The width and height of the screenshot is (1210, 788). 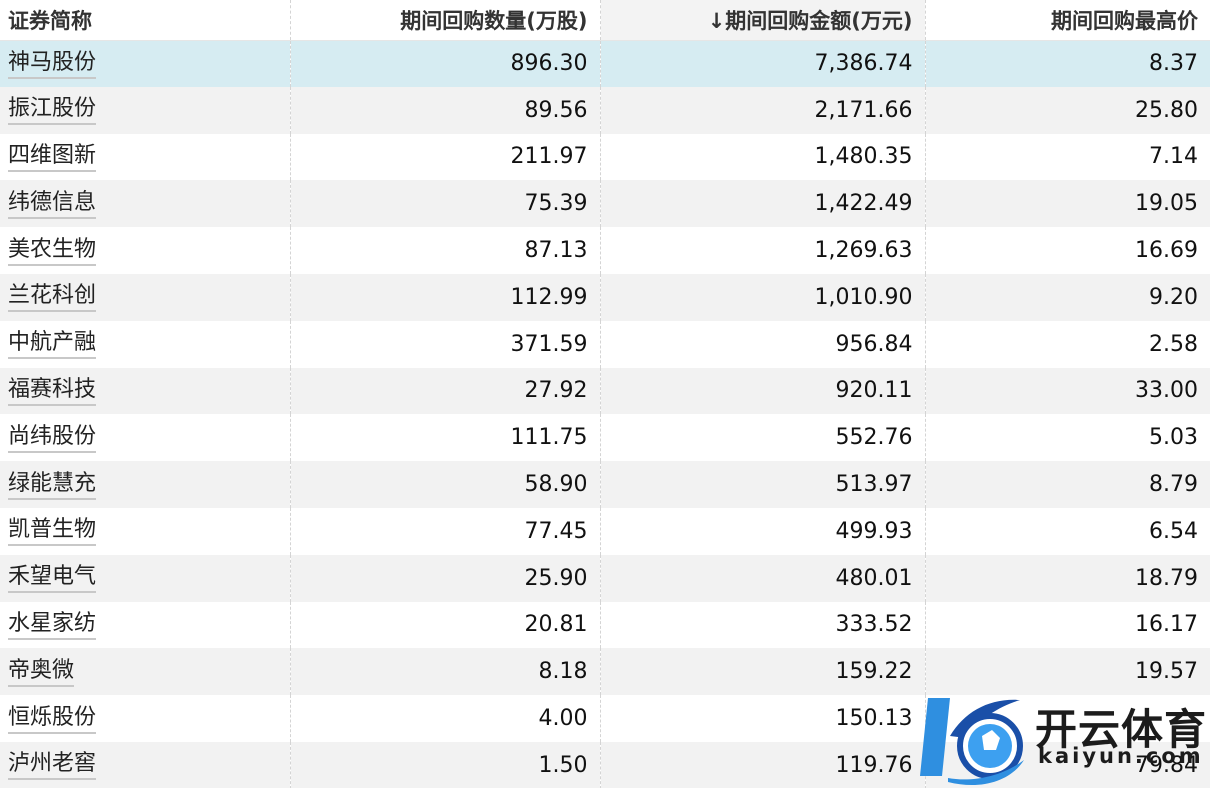 I want to click on table-row: 福赛科技 27.92 920.11 33.00, so click(x=605, y=391).